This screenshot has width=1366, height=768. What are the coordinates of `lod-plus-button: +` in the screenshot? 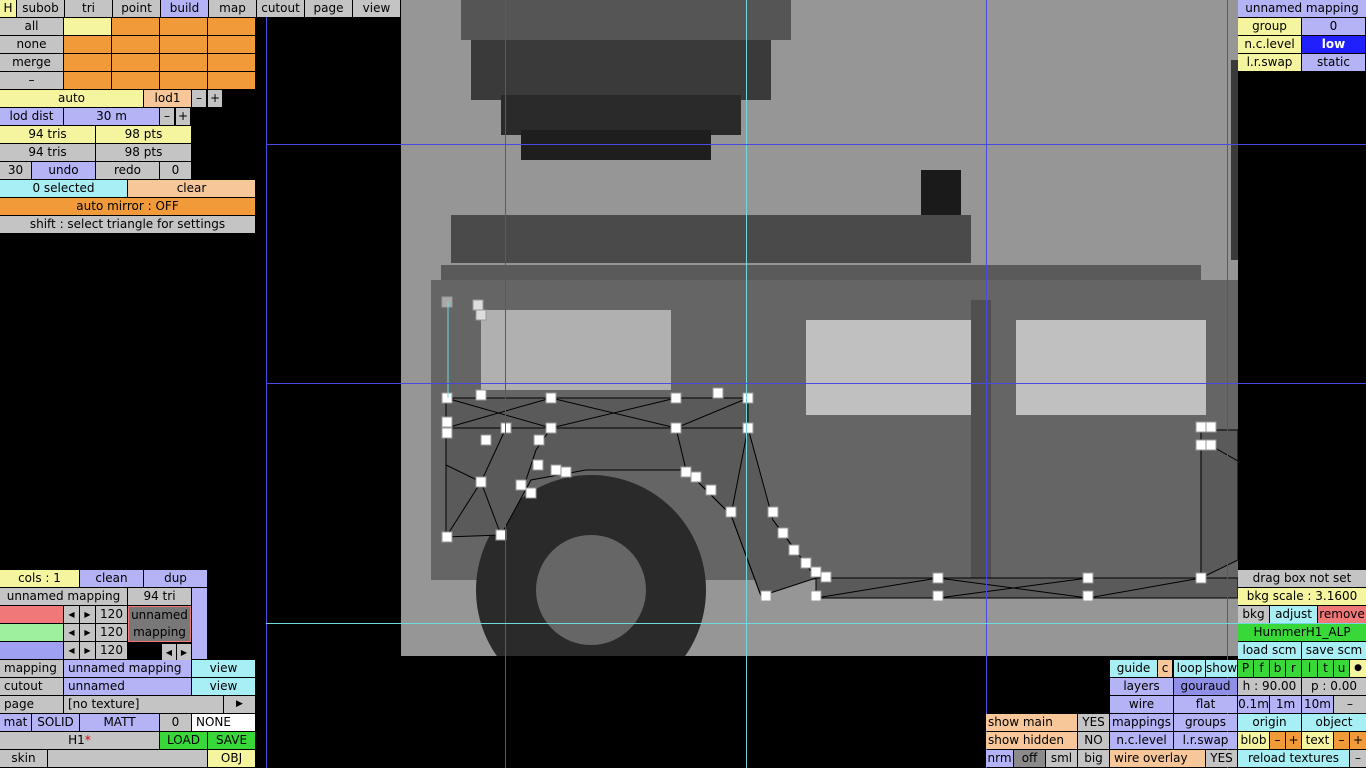 It's located at (215, 98).